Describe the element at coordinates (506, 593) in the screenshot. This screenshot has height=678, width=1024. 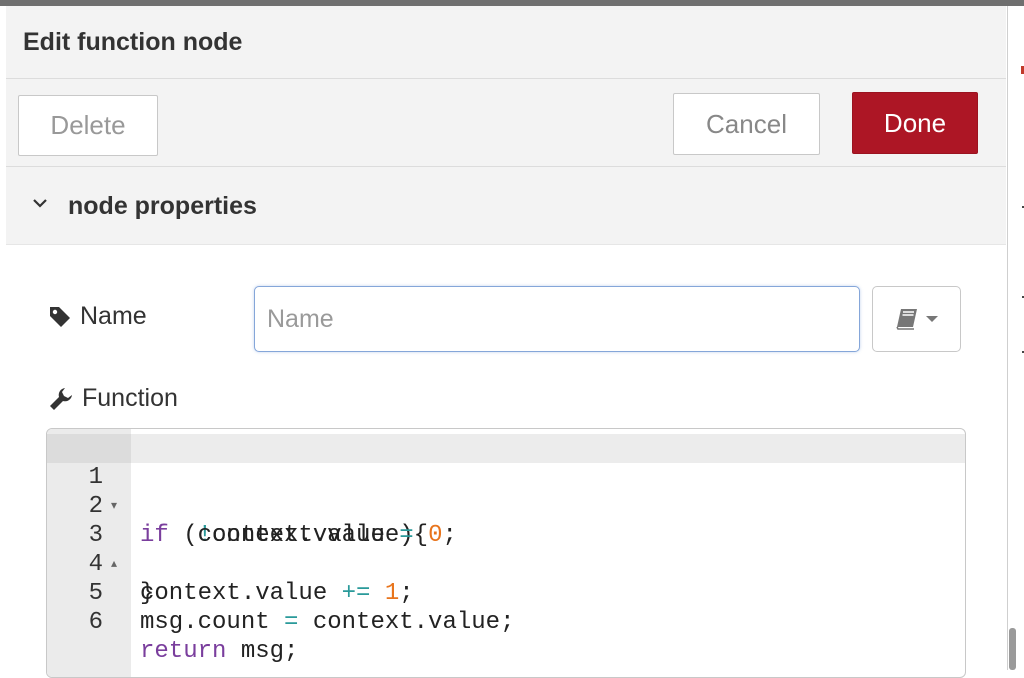
I see `code-line: 5 msg.count = context.value;` at that location.